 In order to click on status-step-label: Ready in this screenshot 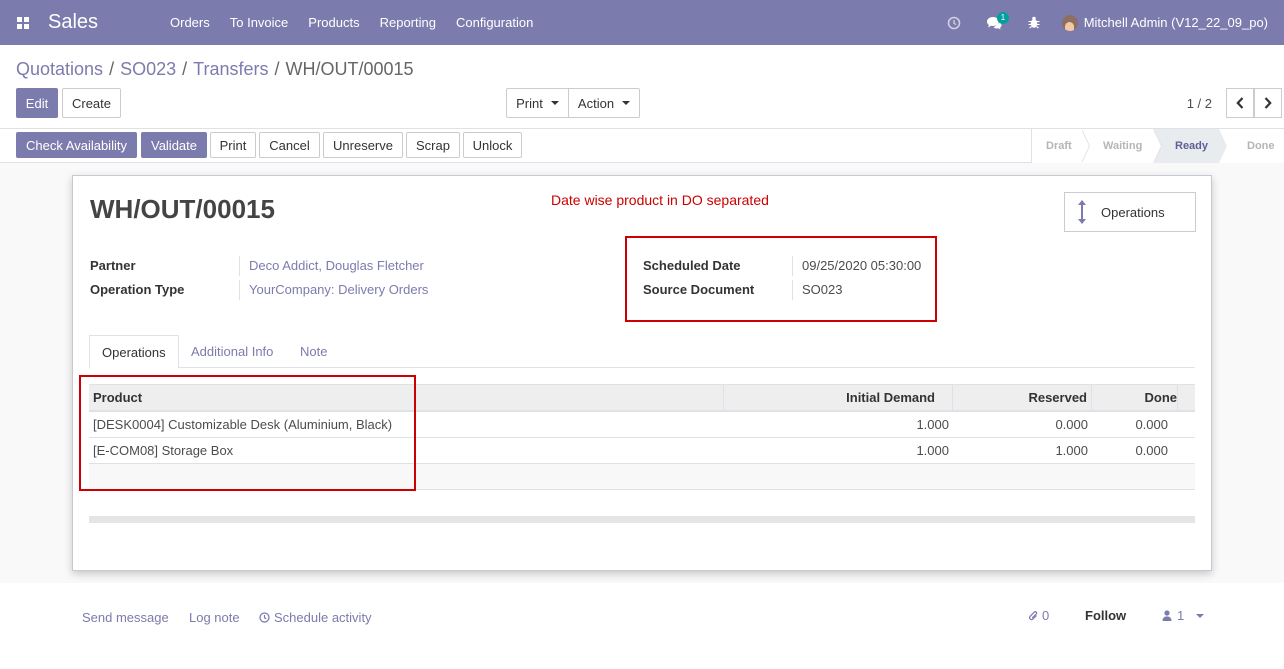, I will do `click(1192, 146)`.